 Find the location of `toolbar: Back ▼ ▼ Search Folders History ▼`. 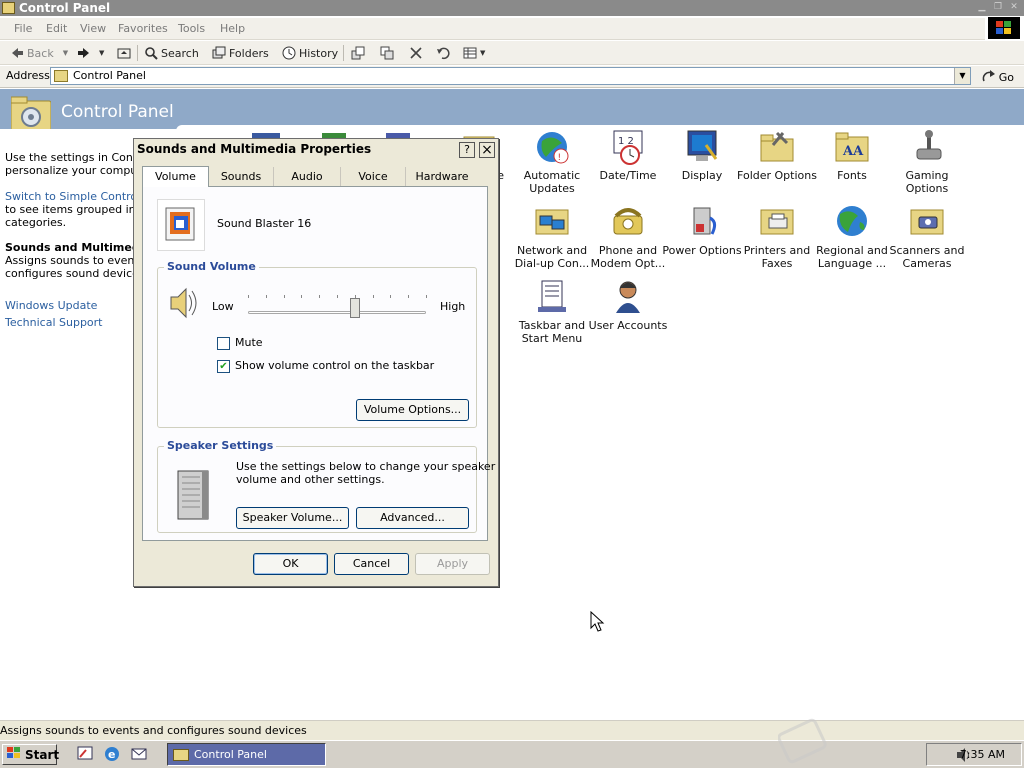

toolbar: Back ▼ ▼ Search Folders History ▼ is located at coordinates (512, 53).